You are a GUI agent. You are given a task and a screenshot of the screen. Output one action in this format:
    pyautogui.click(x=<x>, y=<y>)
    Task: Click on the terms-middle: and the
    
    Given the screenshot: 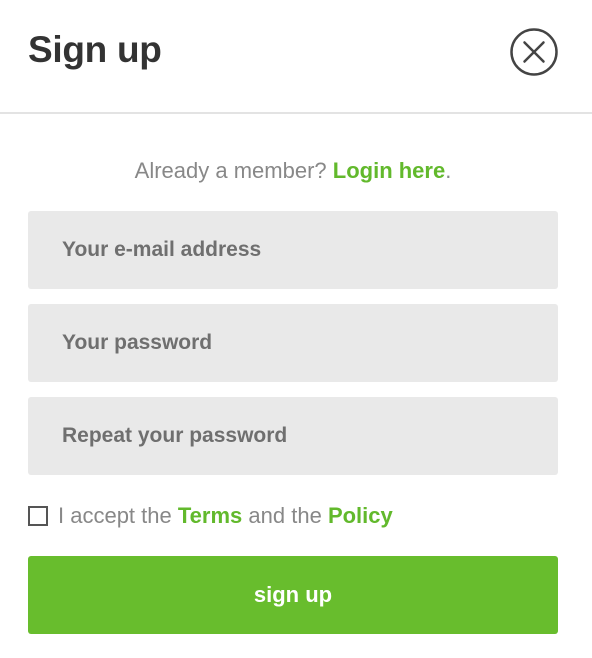 What is the action you would take?
    pyautogui.click(x=285, y=515)
    